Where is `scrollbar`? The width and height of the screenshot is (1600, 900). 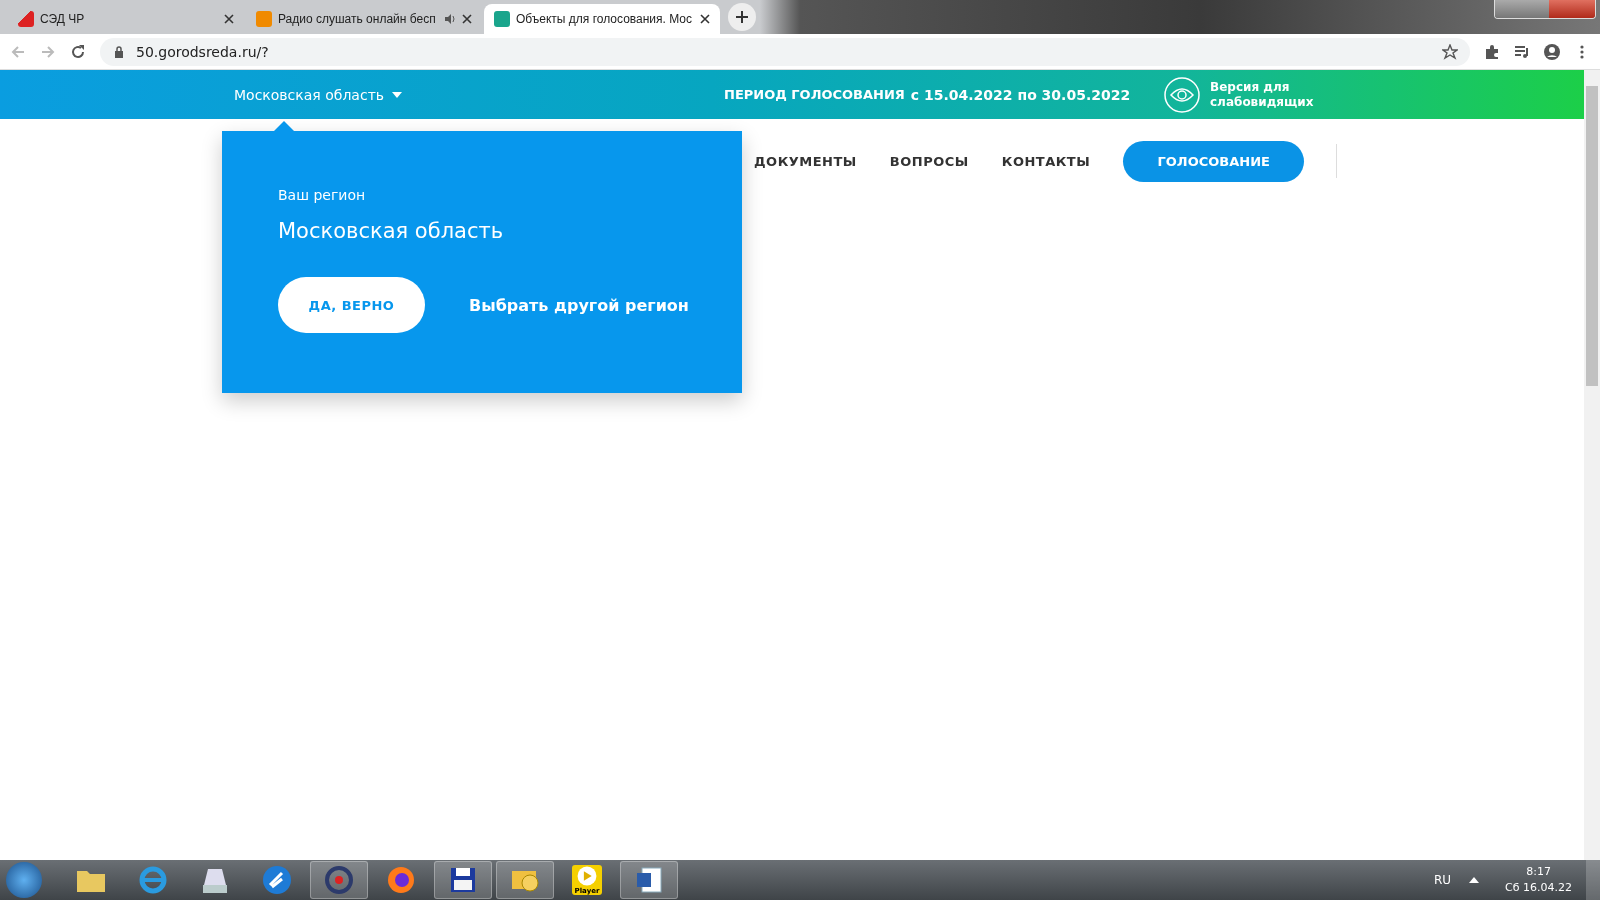
scrollbar is located at coordinates (1592, 465).